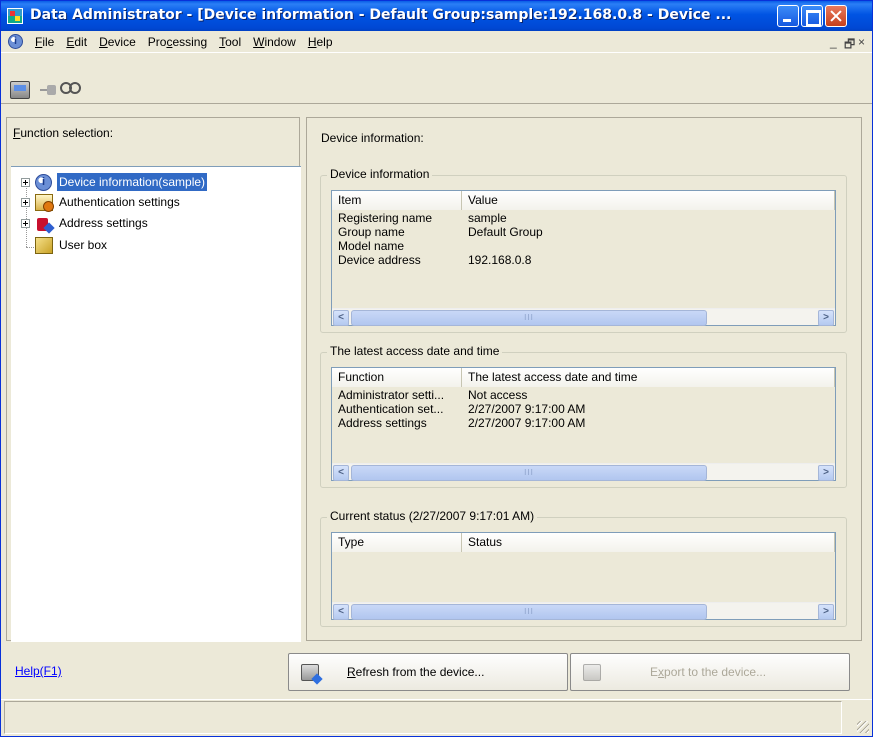  Describe the element at coordinates (15, 16) in the screenshot. I see `app-icon` at that location.